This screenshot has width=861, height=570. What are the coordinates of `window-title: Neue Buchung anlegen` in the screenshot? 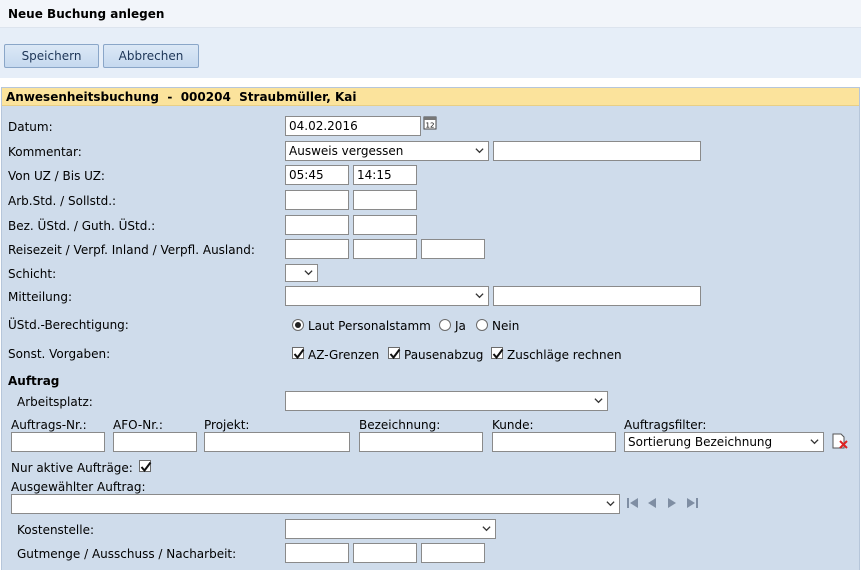 It's located at (86, 14).